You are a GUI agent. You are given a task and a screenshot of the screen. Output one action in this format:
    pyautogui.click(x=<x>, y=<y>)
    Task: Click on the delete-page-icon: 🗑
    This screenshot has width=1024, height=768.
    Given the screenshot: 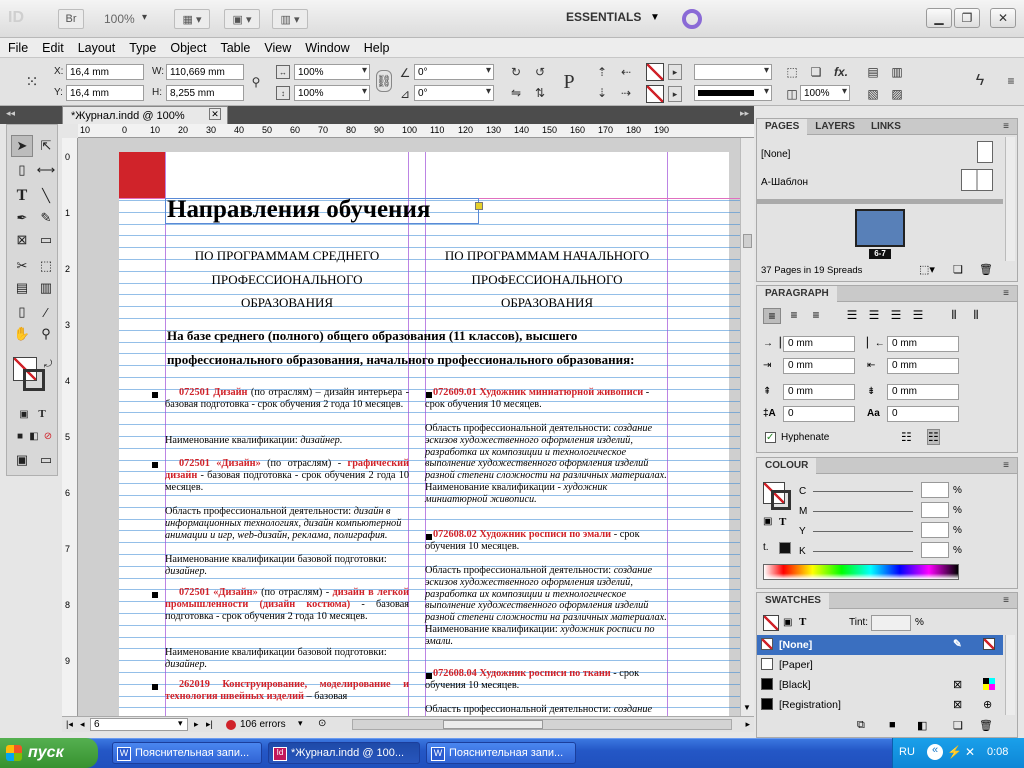 What is the action you would take?
    pyautogui.click(x=986, y=269)
    